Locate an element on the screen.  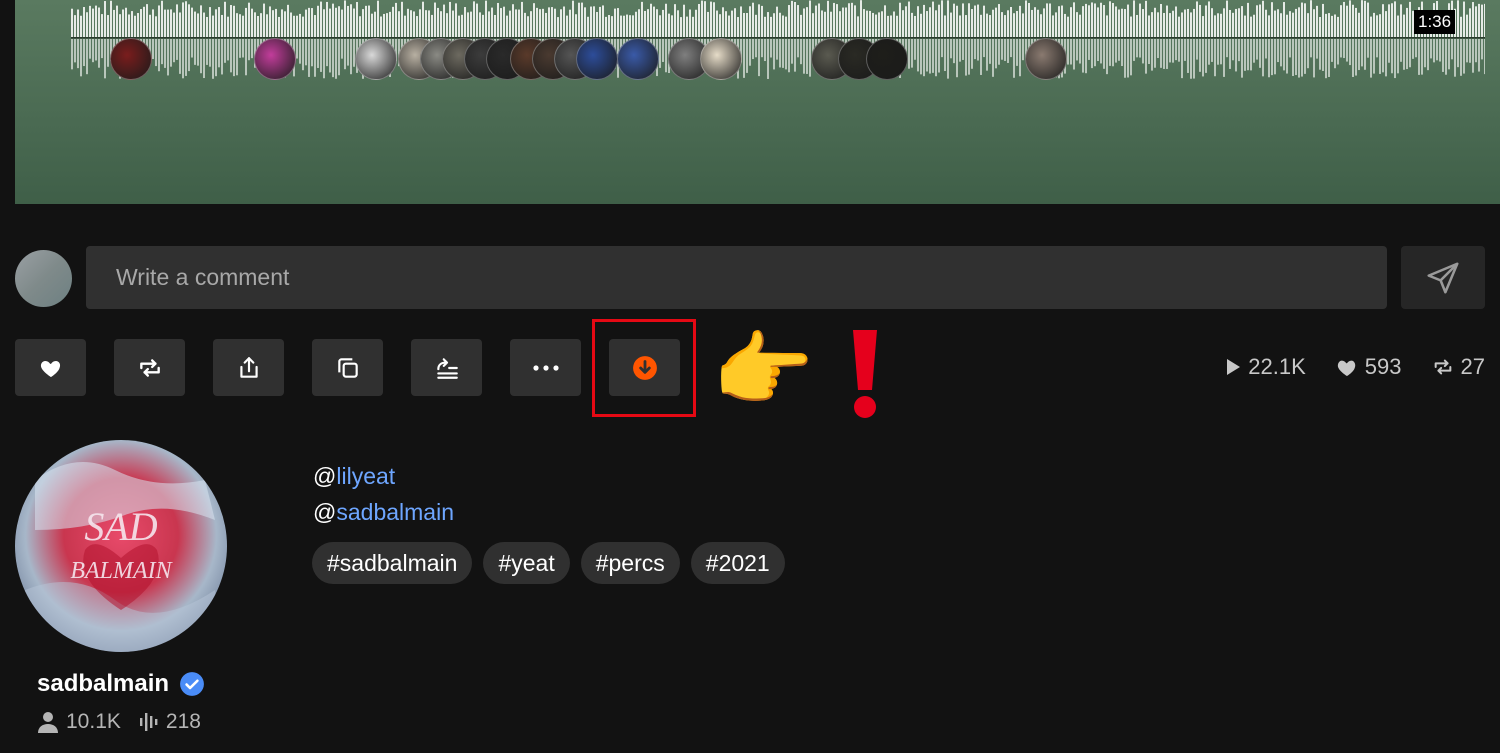
comment-input is located at coordinates (736, 277).